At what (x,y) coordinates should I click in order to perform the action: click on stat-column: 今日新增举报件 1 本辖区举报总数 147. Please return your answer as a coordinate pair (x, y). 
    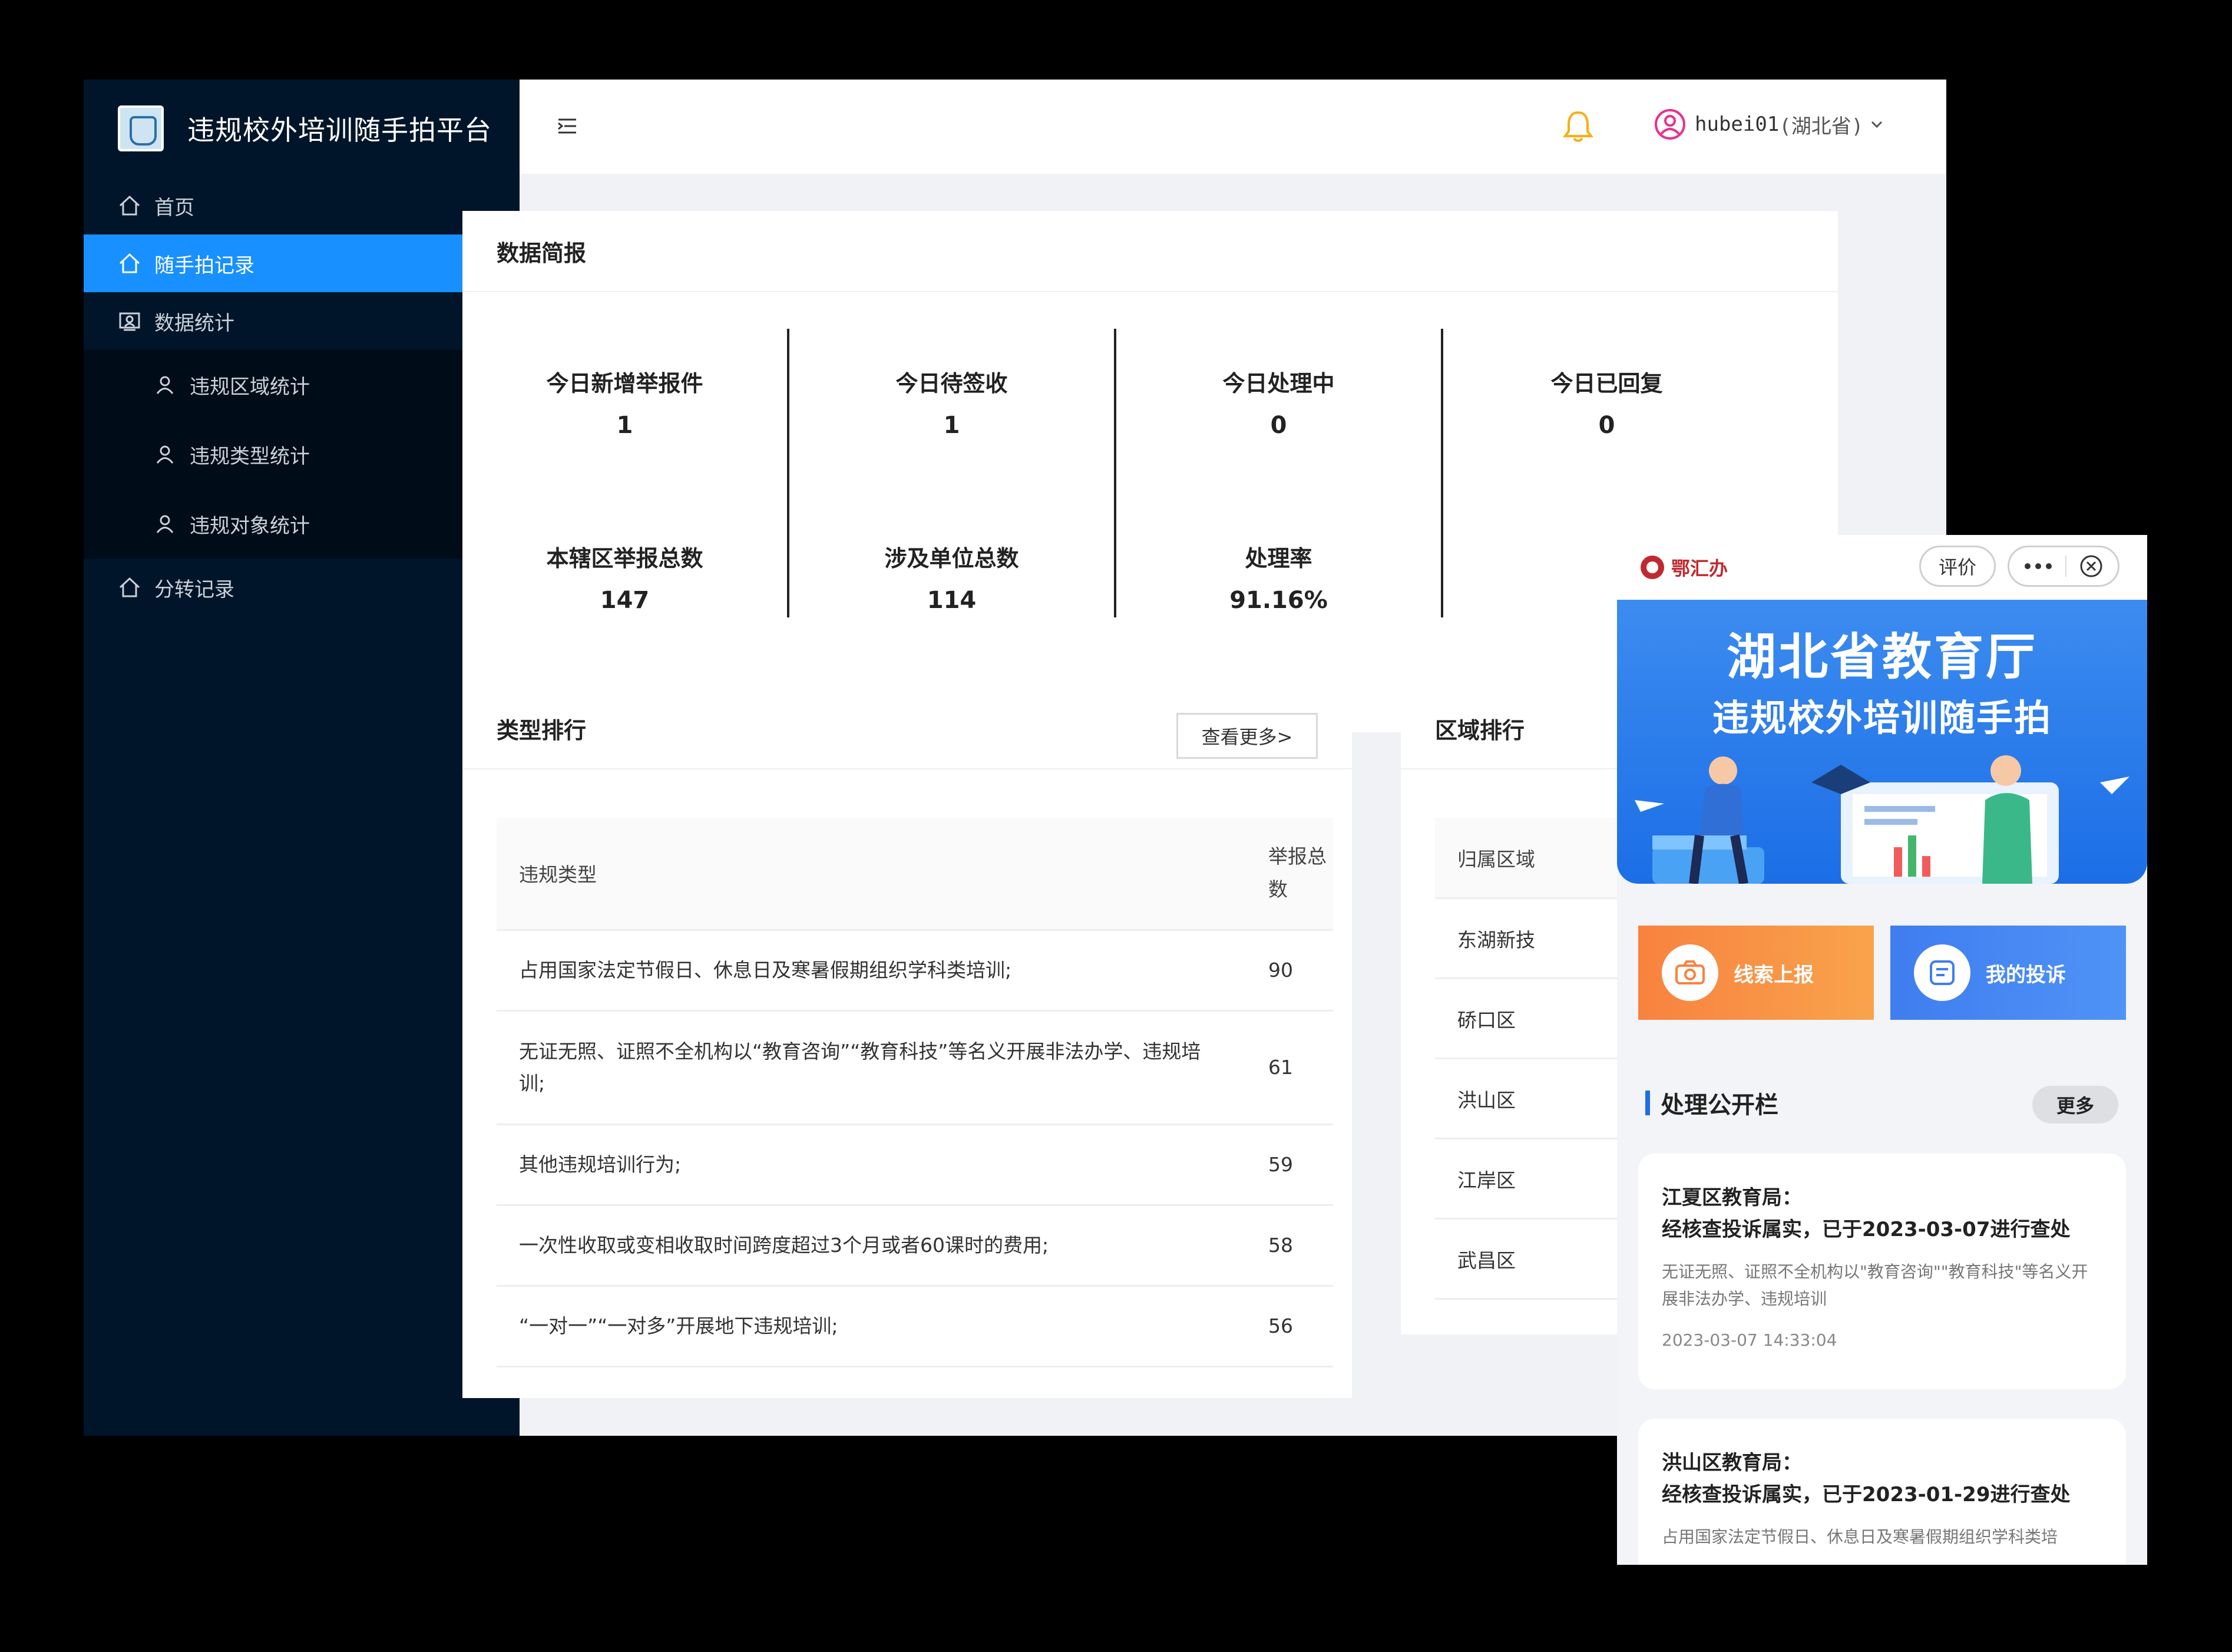
    Looking at the image, I should click on (625, 473).